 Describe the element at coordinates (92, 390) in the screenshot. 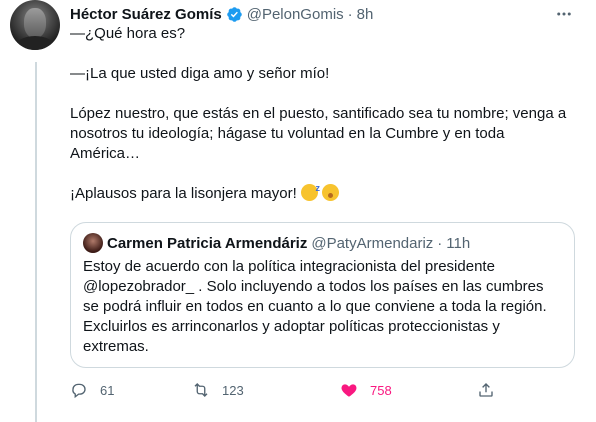

I see `reply-button: 61` at that location.